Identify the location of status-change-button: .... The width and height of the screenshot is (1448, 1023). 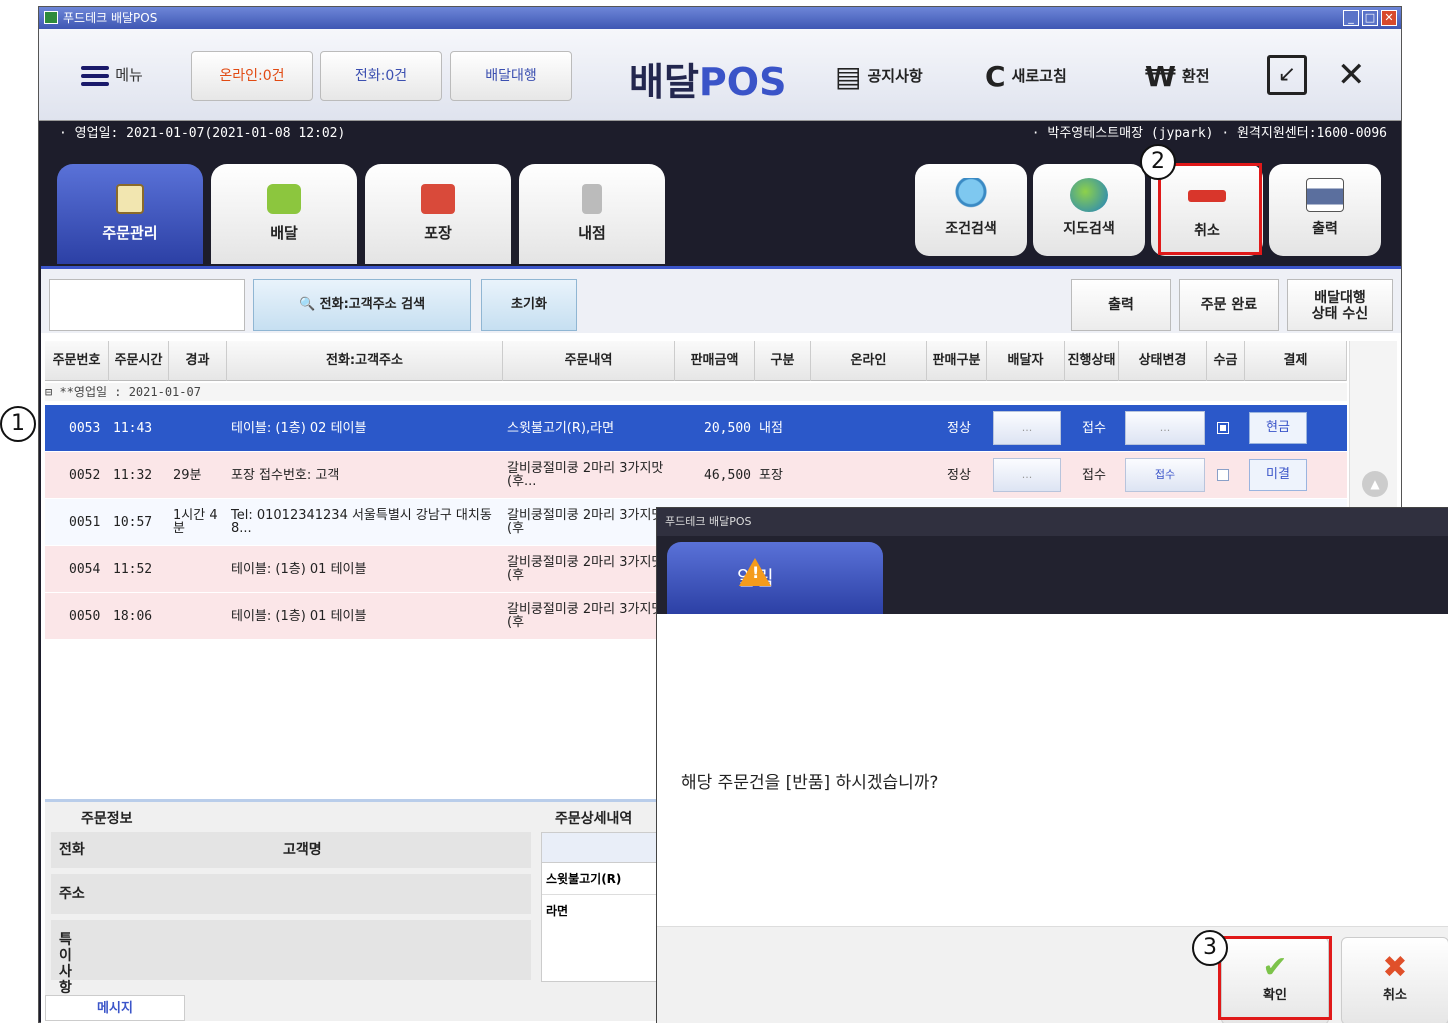
(1165, 428).